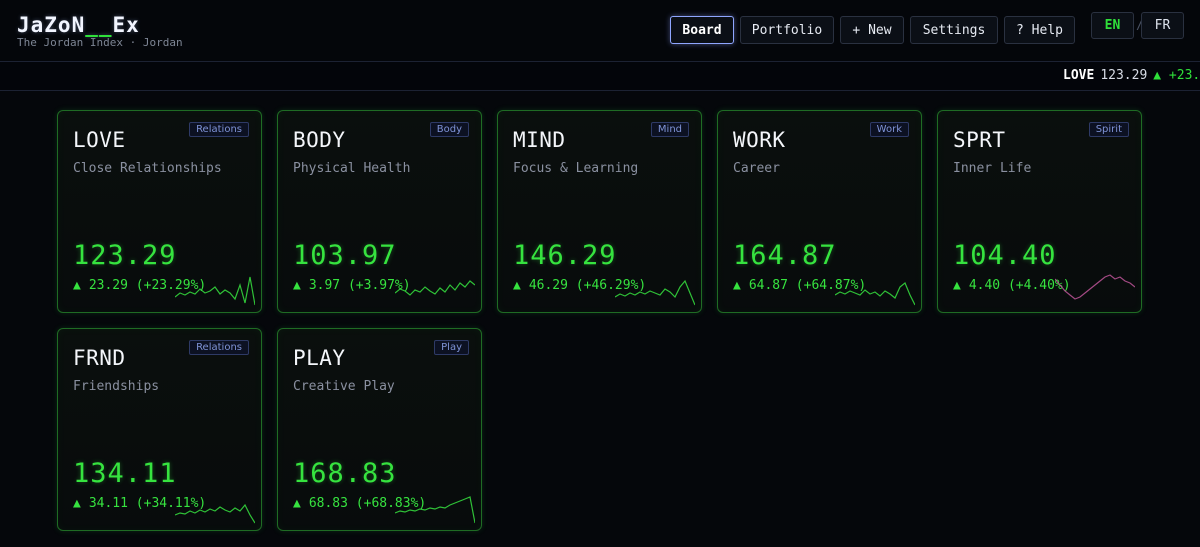  I want to click on card-category-tag: Body, so click(449, 129).